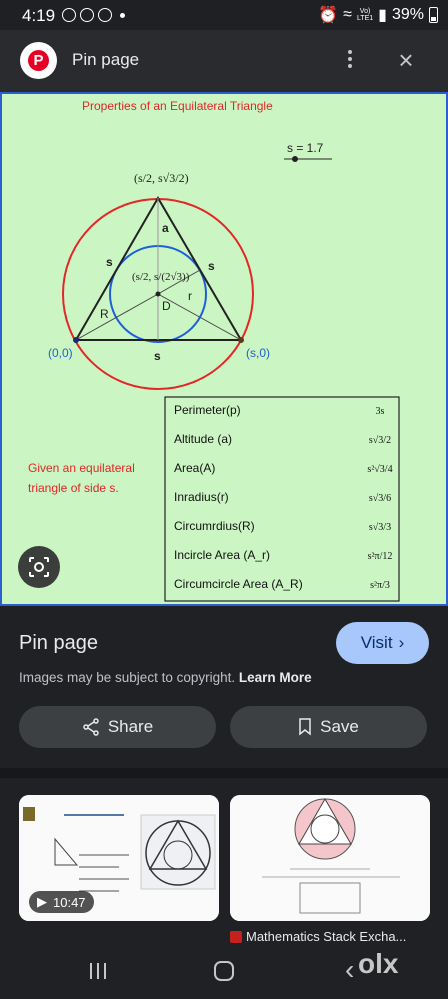 The image size is (448, 999). I want to click on visit-label: Visit, so click(376, 642).